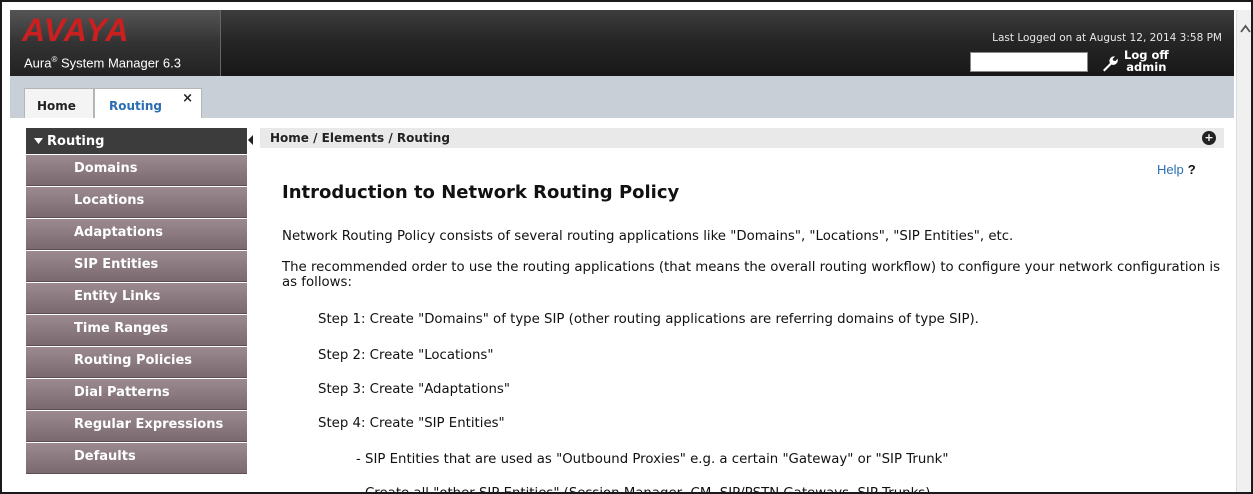 This screenshot has height=494, width=1253. I want to click on sidebar-item-adaptations: Adaptations, so click(136, 234).